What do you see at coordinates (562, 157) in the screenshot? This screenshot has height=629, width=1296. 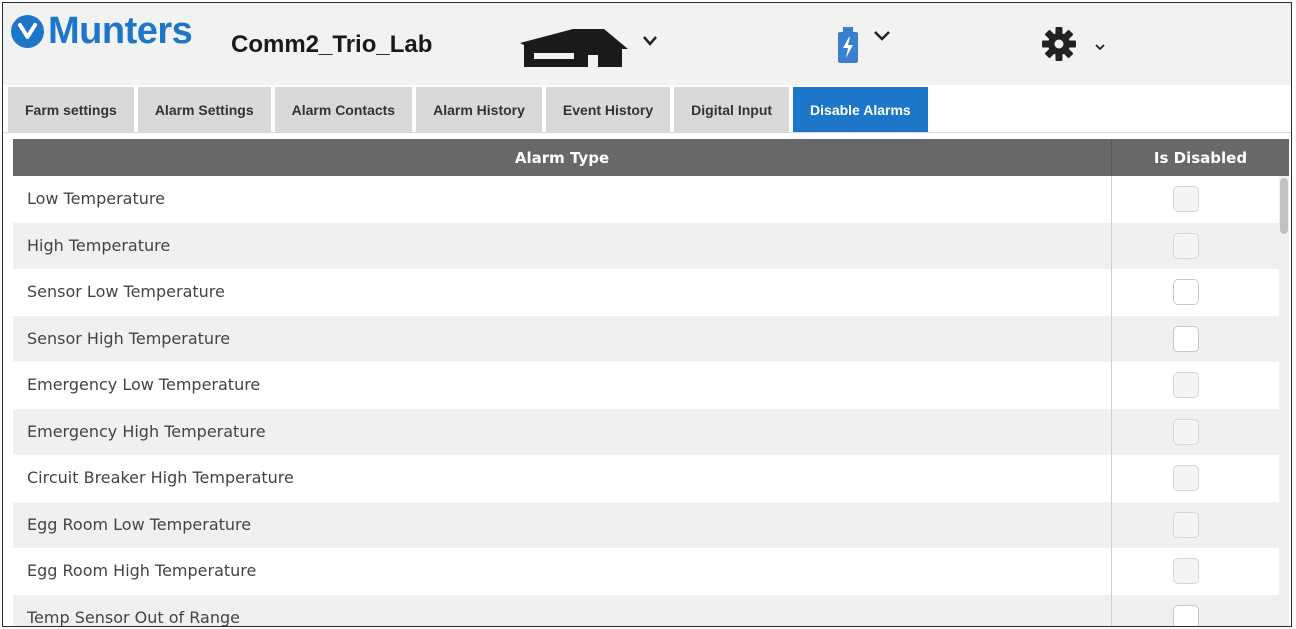 I see `column-header-alarm-type: Alarm Type` at bounding box center [562, 157].